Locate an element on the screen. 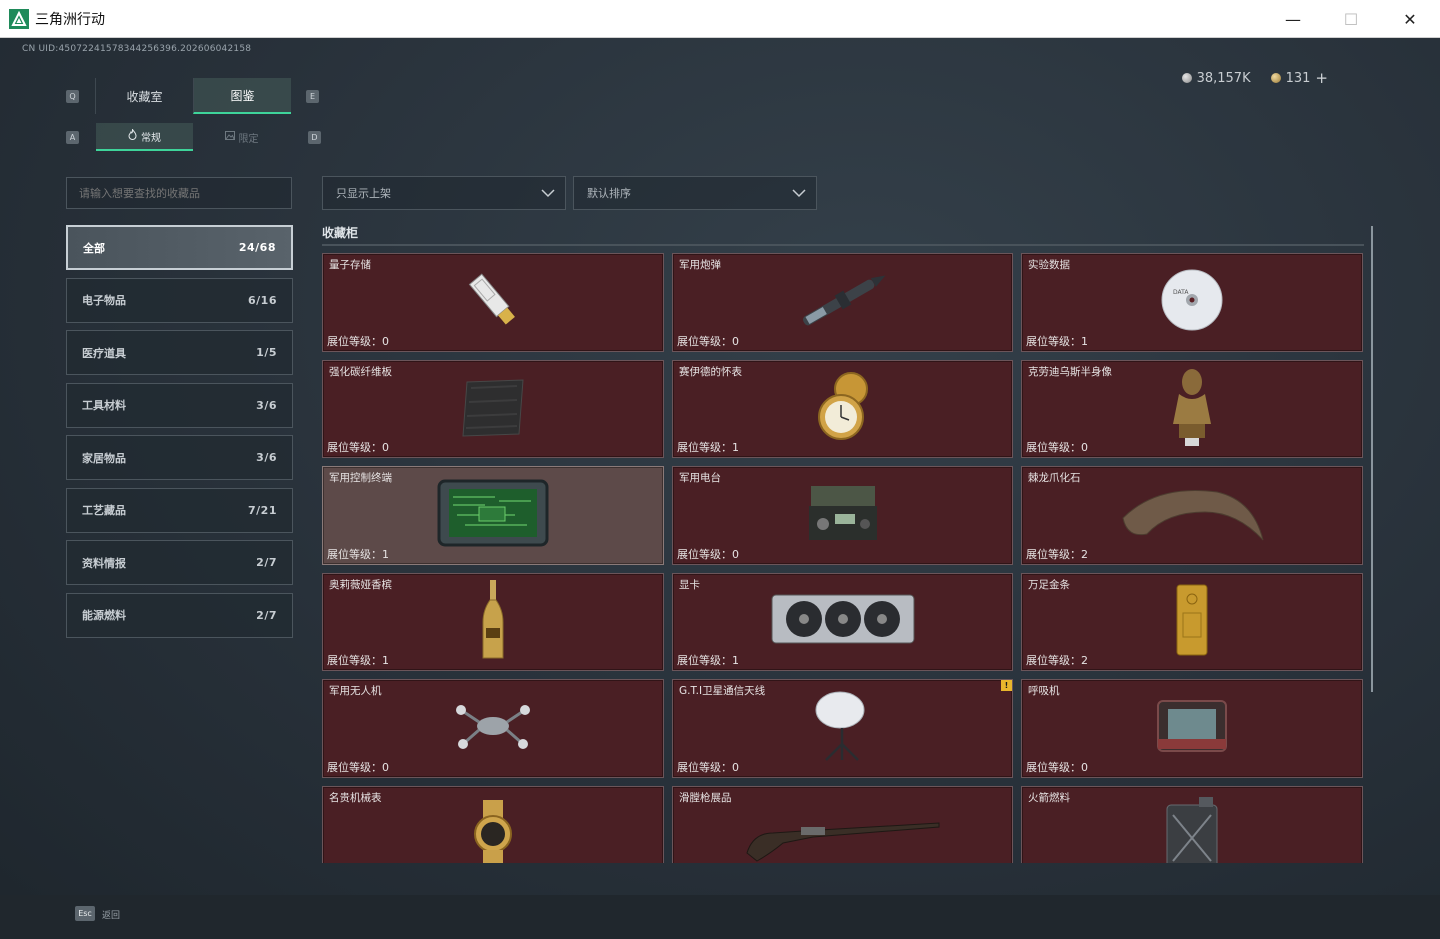 This screenshot has height=939, width=1440. collection-card: 万足金条 展位等级：2 is located at coordinates (1192, 621).